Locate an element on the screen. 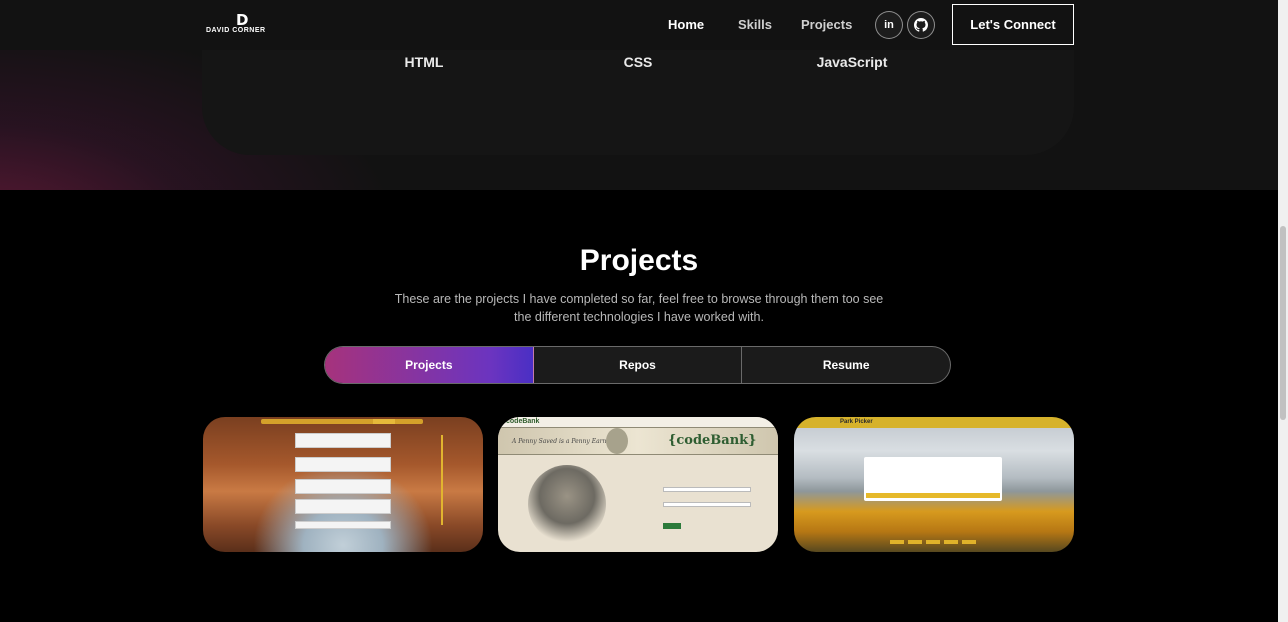 The width and height of the screenshot is (1288, 622). coin-portrait-image is located at coordinates (617, 441).